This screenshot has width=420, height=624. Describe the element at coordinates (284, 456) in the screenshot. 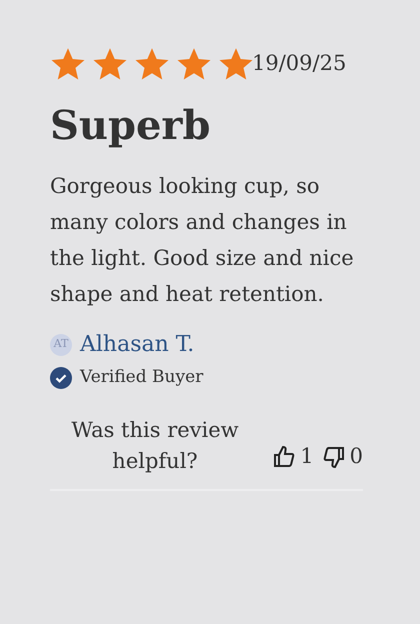

I see `thumbs-up-icon` at that location.